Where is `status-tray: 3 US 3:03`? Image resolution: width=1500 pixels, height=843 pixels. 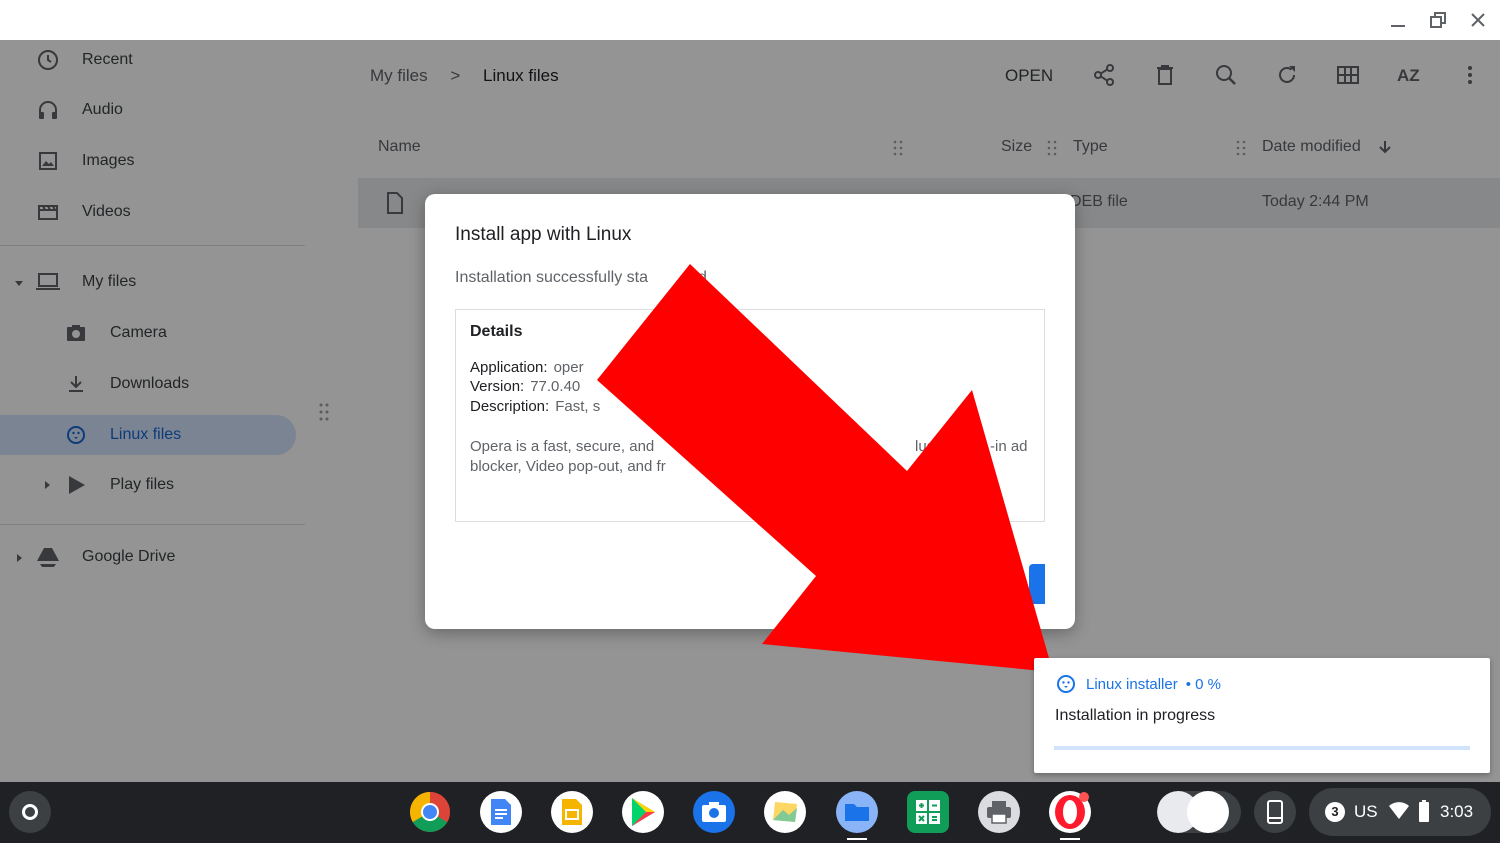 status-tray: 3 US 3:03 is located at coordinates (1400, 812).